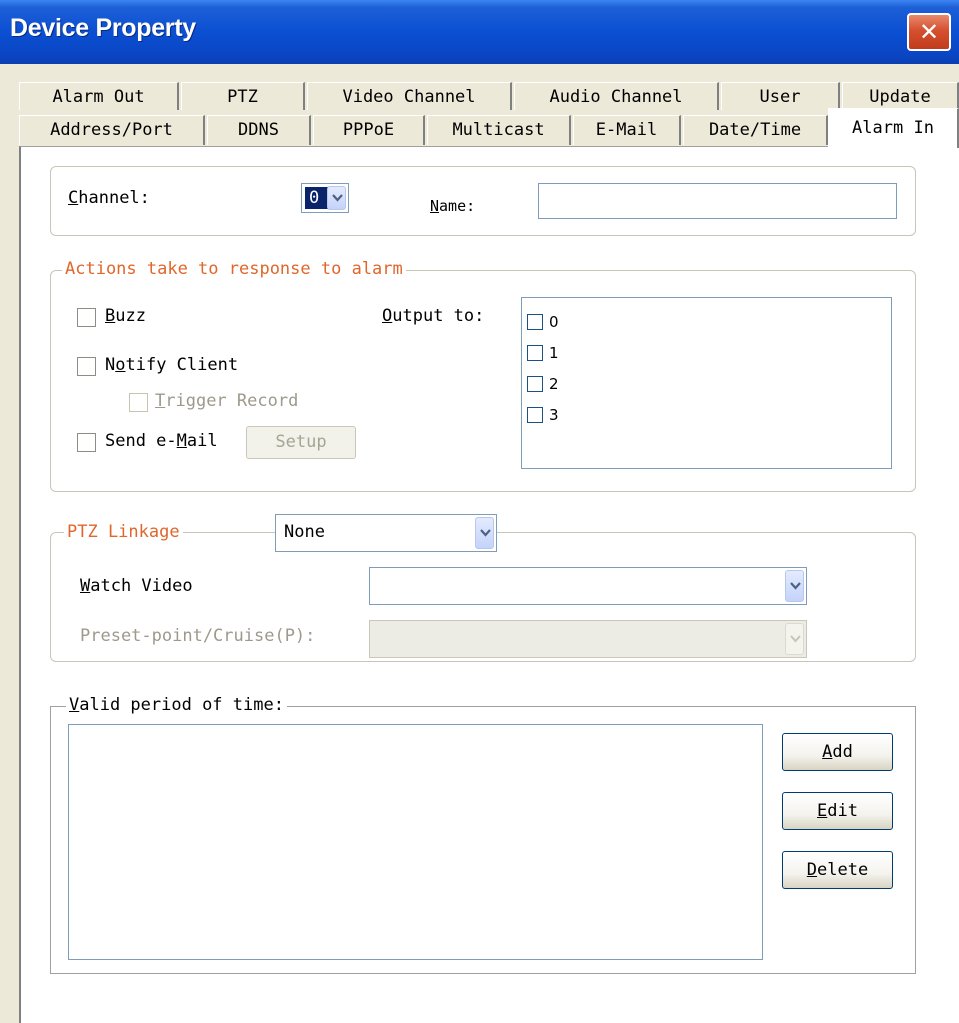  I want to click on edit-label: dit, so click(842, 811).